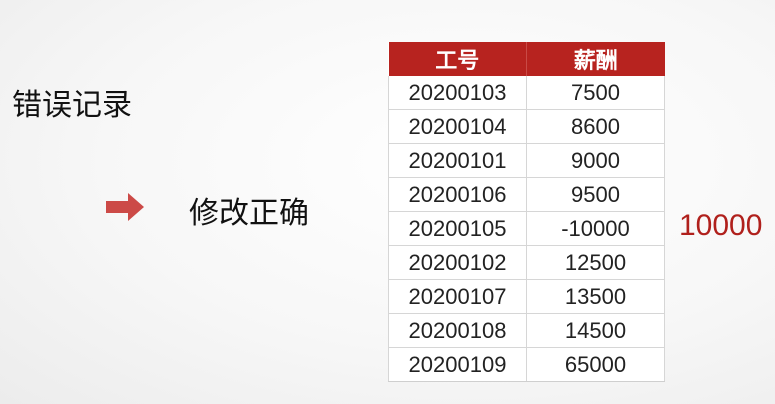 The height and width of the screenshot is (404, 775). I want to click on employee-id-cell: 20200103, so click(457, 93).